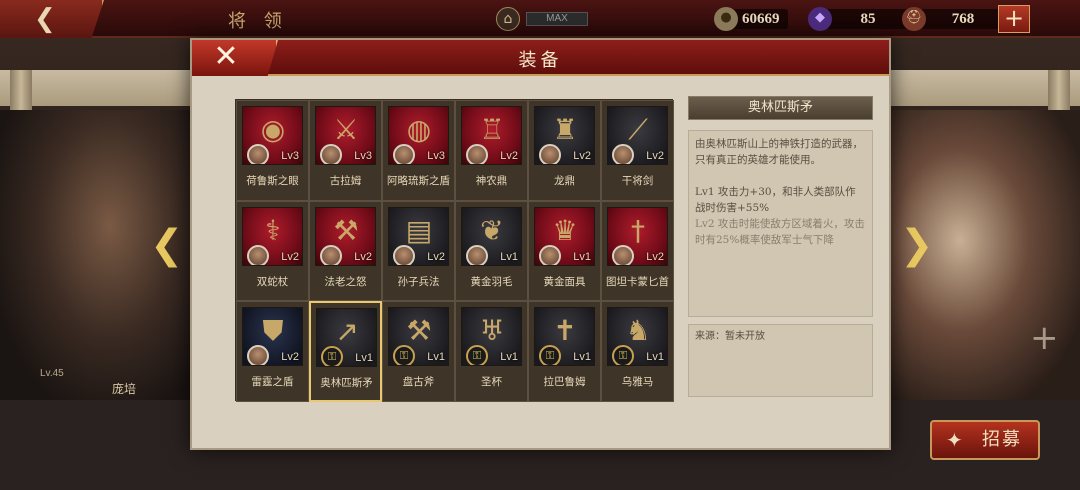 The width and height of the screenshot is (1080, 490). I want to click on item-icon: ❦, so click(492, 230).